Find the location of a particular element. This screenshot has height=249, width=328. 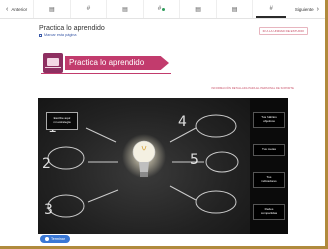

section-banner: Practica lo aprendido is located at coordinates (107, 63).